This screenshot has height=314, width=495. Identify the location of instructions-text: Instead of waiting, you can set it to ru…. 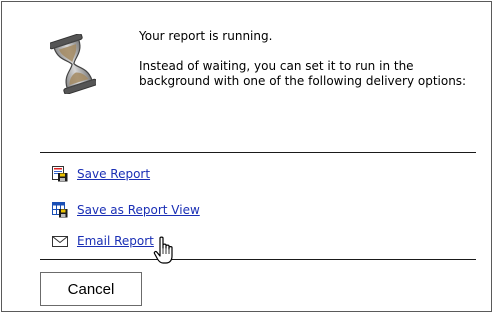
(303, 73).